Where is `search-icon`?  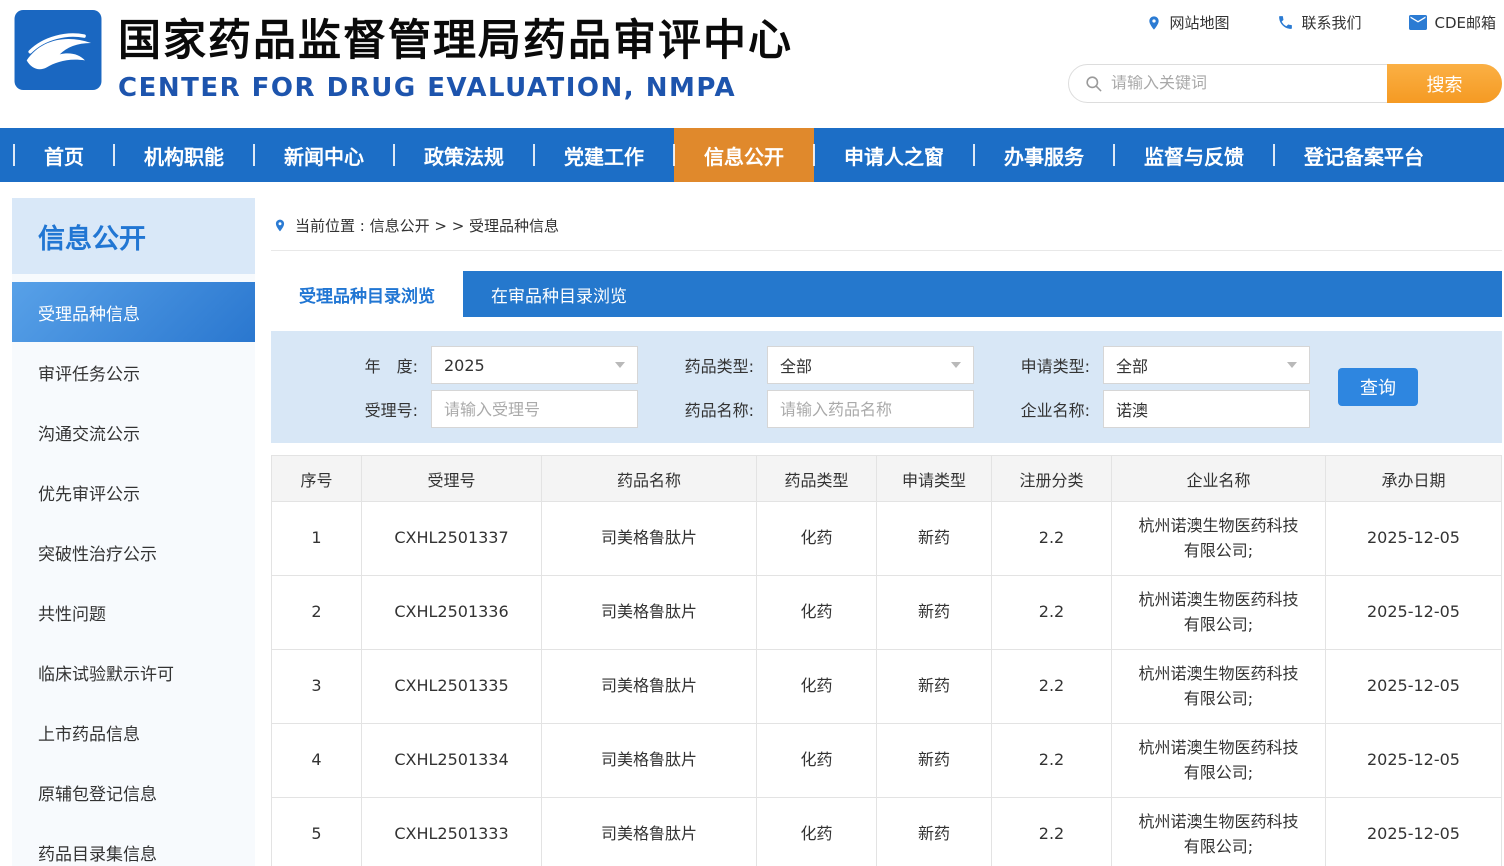
search-icon is located at coordinates (1094, 84).